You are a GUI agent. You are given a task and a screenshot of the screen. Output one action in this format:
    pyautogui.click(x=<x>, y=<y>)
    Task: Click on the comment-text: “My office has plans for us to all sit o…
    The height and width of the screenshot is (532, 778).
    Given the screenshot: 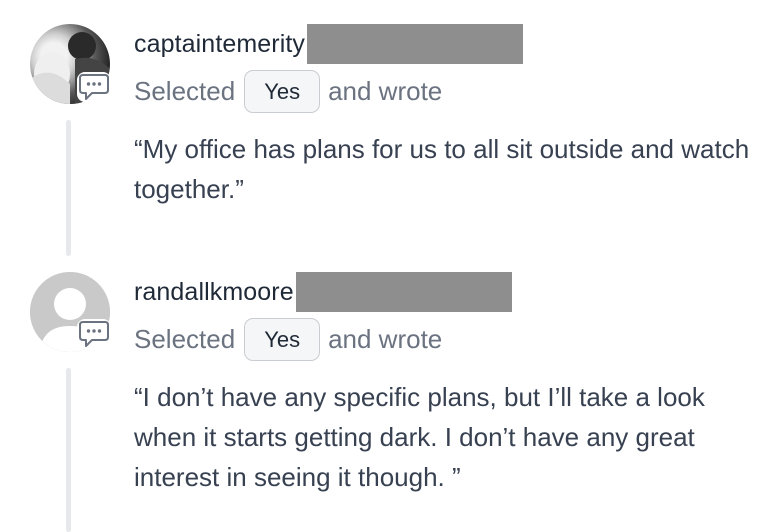 What is the action you would take?
    pyautogui.click(x=442, y=169)
    